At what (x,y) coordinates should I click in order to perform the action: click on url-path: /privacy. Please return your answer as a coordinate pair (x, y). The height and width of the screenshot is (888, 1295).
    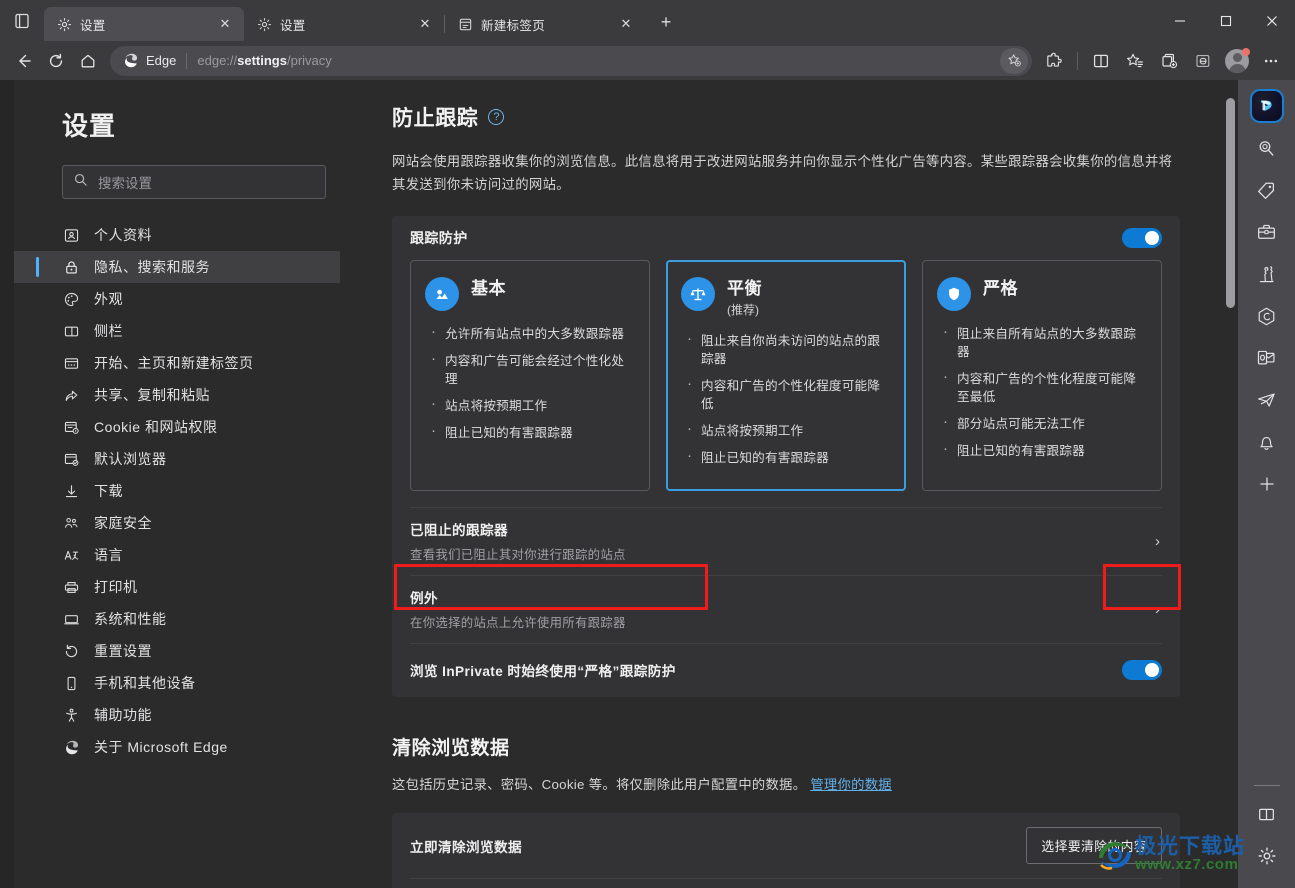
    Looking at the image, I should click on (309, 60).